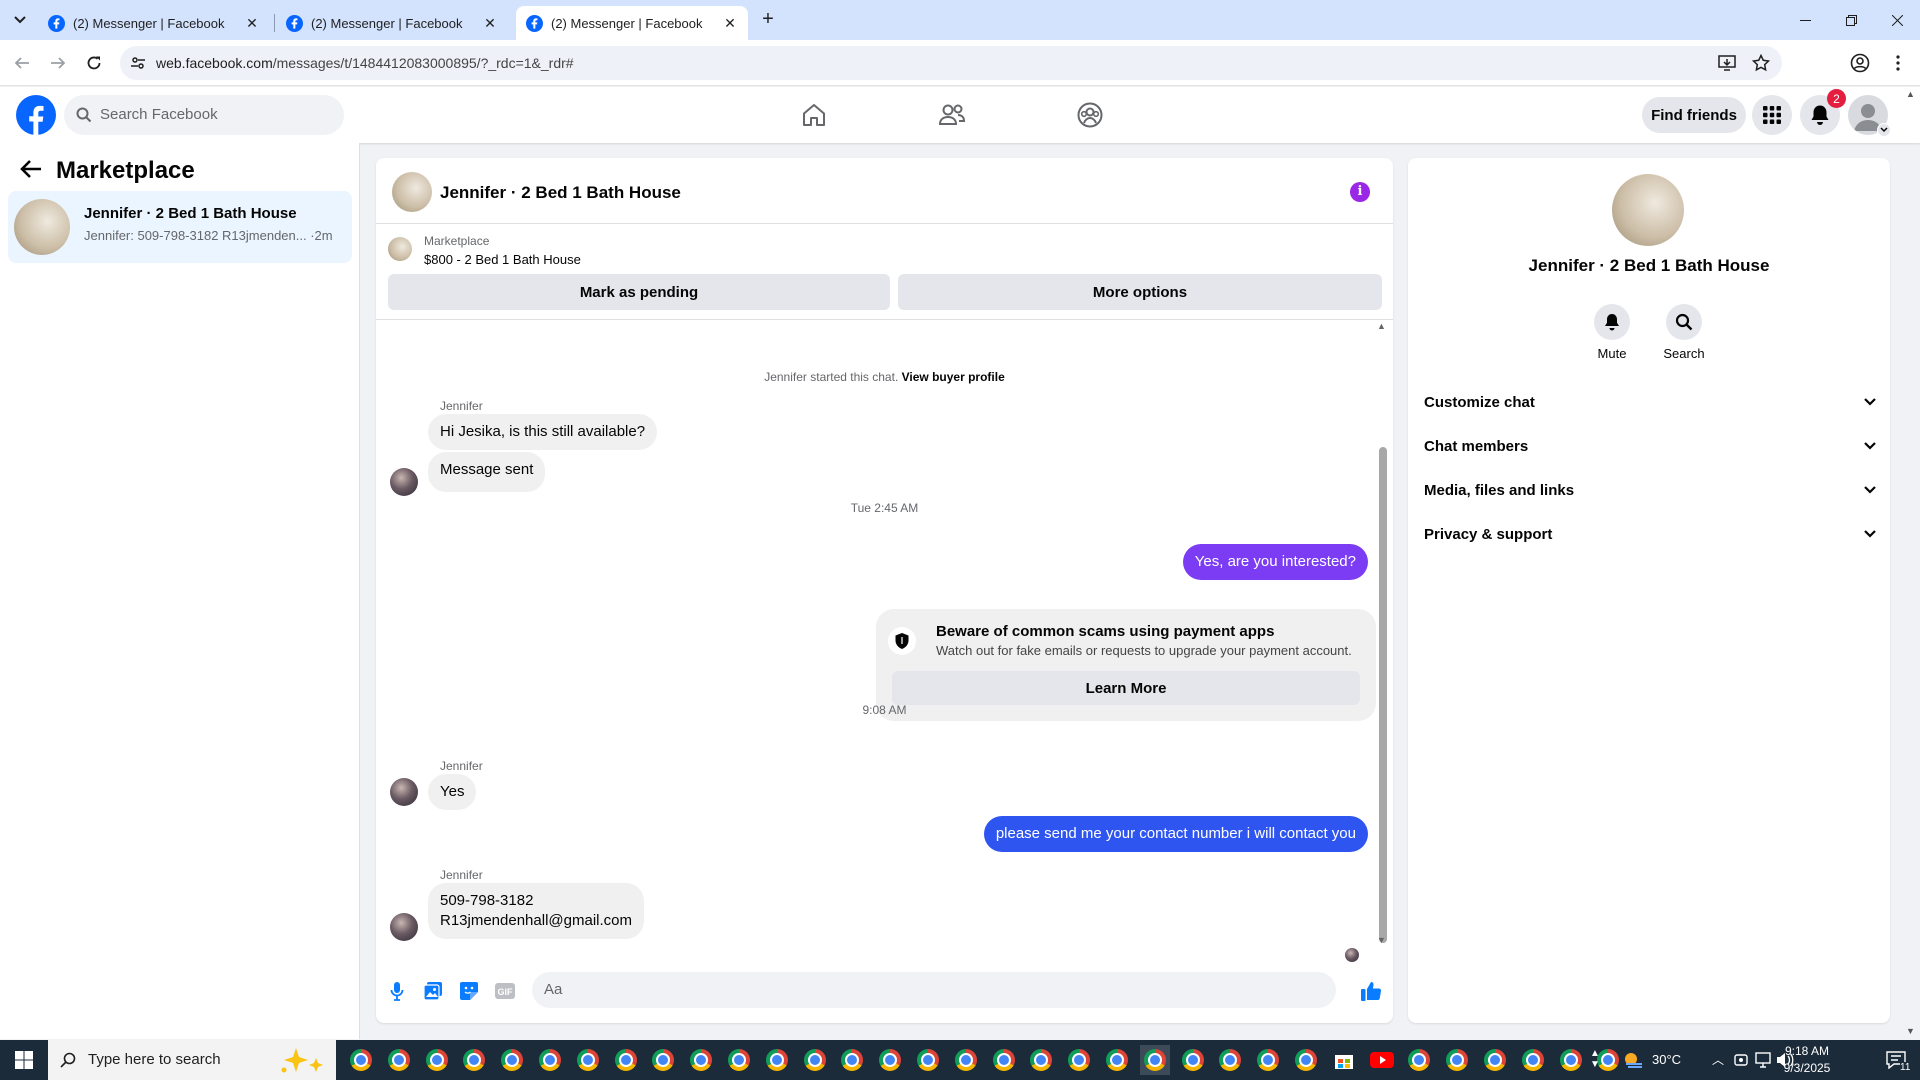 The height and width of the screenshot is (1080, 1920). Describe the element at coordinates (1807, 1060) in the screenshot. I see `taskbar-clock: 9:18 AM 9/3/2025` at that location.